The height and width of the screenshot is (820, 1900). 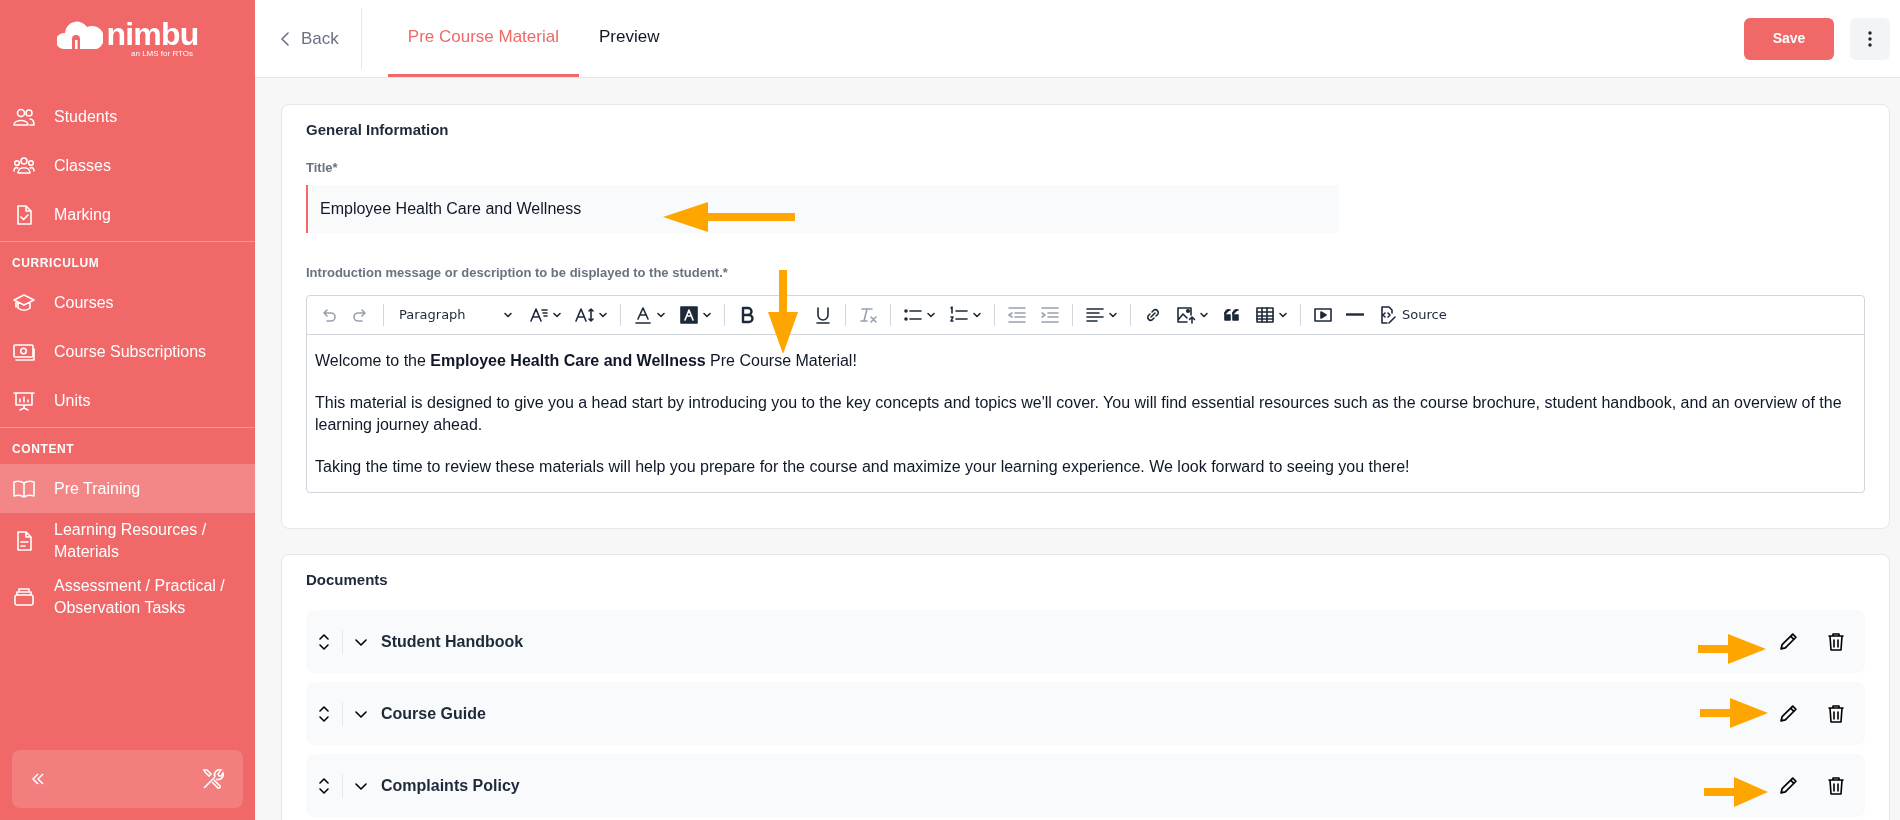 I want to click on nav-label: Course Subscriptions, so click(x=130, y=351).